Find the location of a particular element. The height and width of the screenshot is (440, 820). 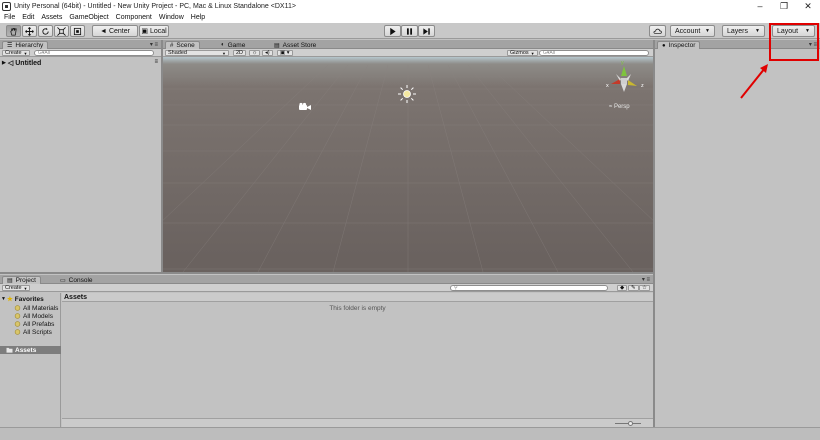

hand-tool-button is located at coordinates (13, 31).